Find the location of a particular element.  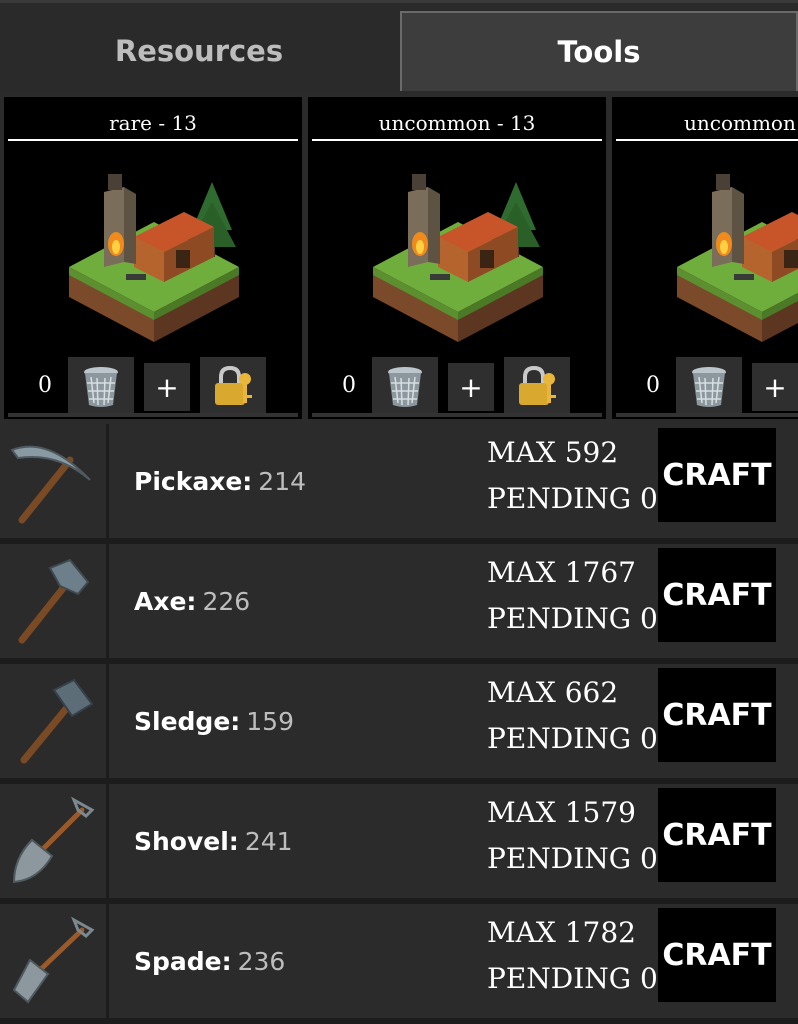

tool-row-shovel: Shovel: 241 MAX 1579 PENDING 0 CRAFT is located at coordinates (399, 844).